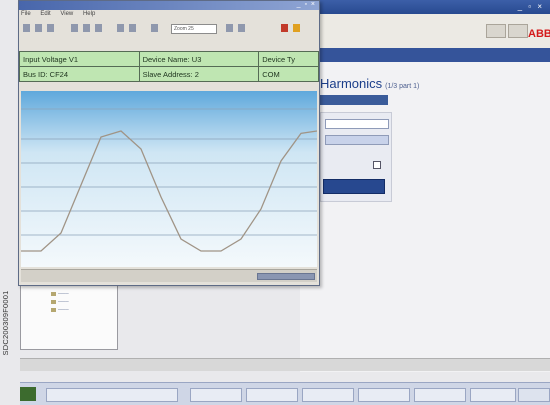 The height and width of the screenshot is (405, 550). What do you see at coordinates (169, 29) in the screenshot?
I see `window-toolbar: Zoom 25` at bounding box center [169, 29].